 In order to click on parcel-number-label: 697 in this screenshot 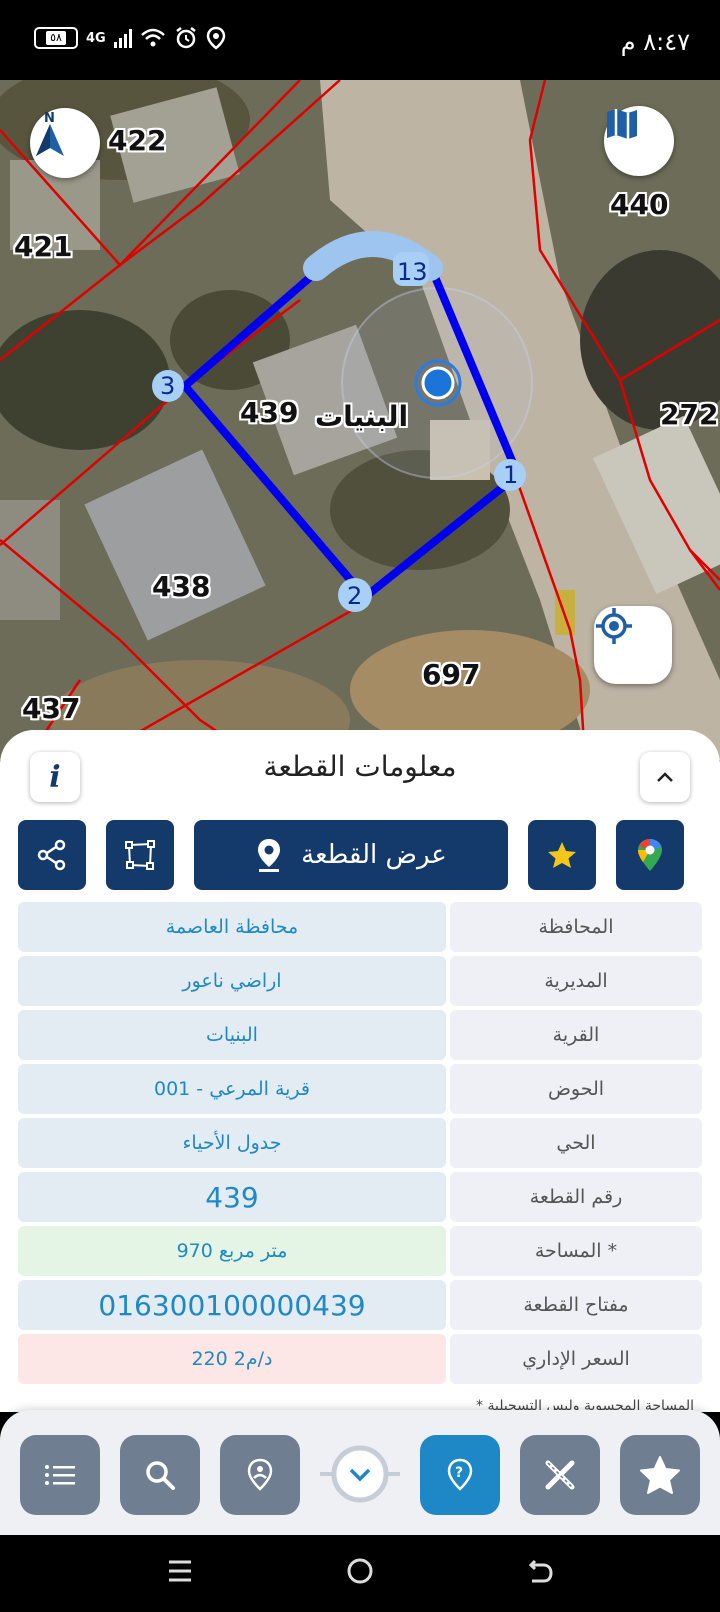, I will do `click(451, 674)`.